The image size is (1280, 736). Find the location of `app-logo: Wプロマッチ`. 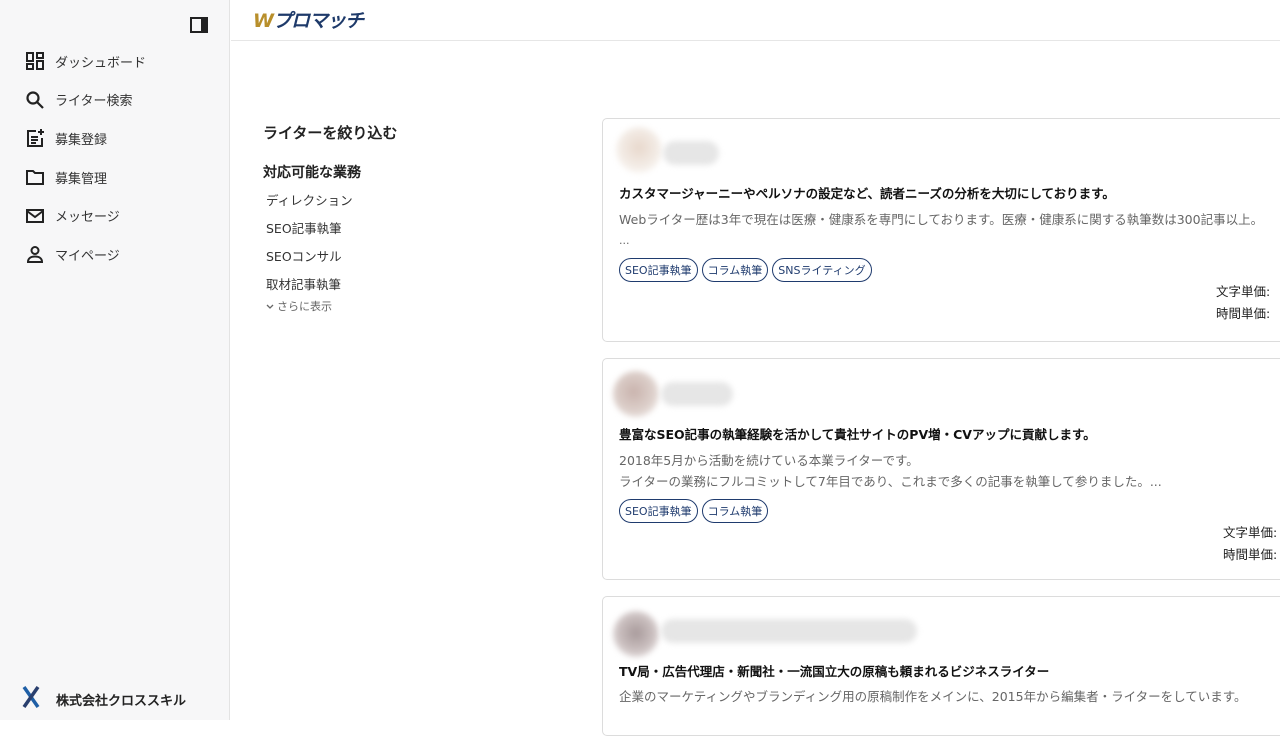

app-logo: Wプロマッチ is located at coordinates (308, 19).